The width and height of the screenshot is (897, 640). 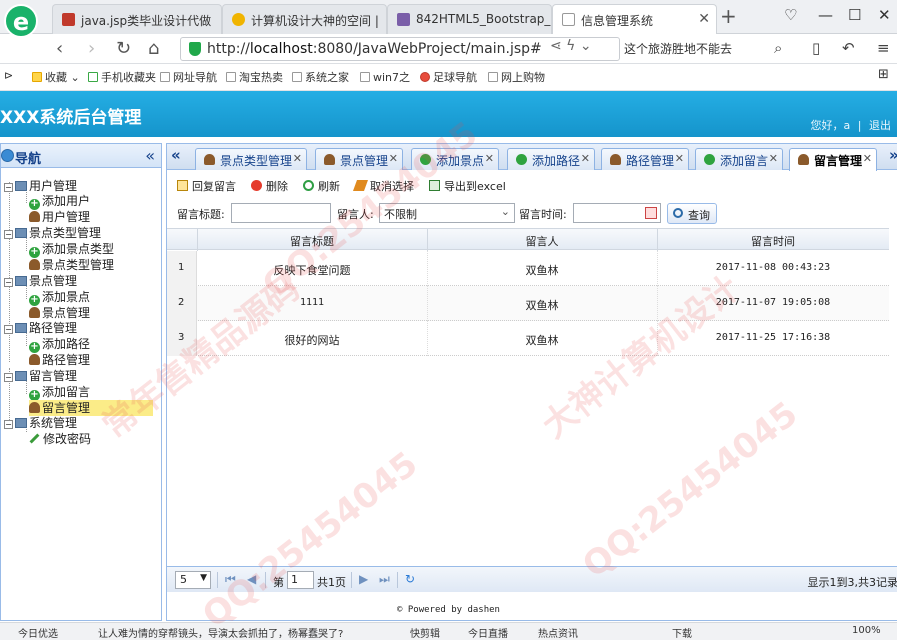 What do you see at coordinates (558, 632) in the screenshot?
I see `status-hot-news: 热点资讯` at bounding box center [558, 632].